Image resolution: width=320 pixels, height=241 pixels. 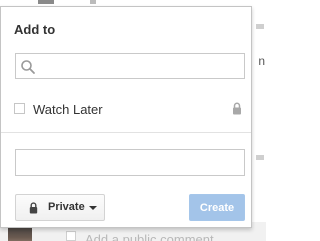 What do you see at coordinates (261, 61) in the screenshot?
I see `background-fragment: n` at bounding box center [261, 61].